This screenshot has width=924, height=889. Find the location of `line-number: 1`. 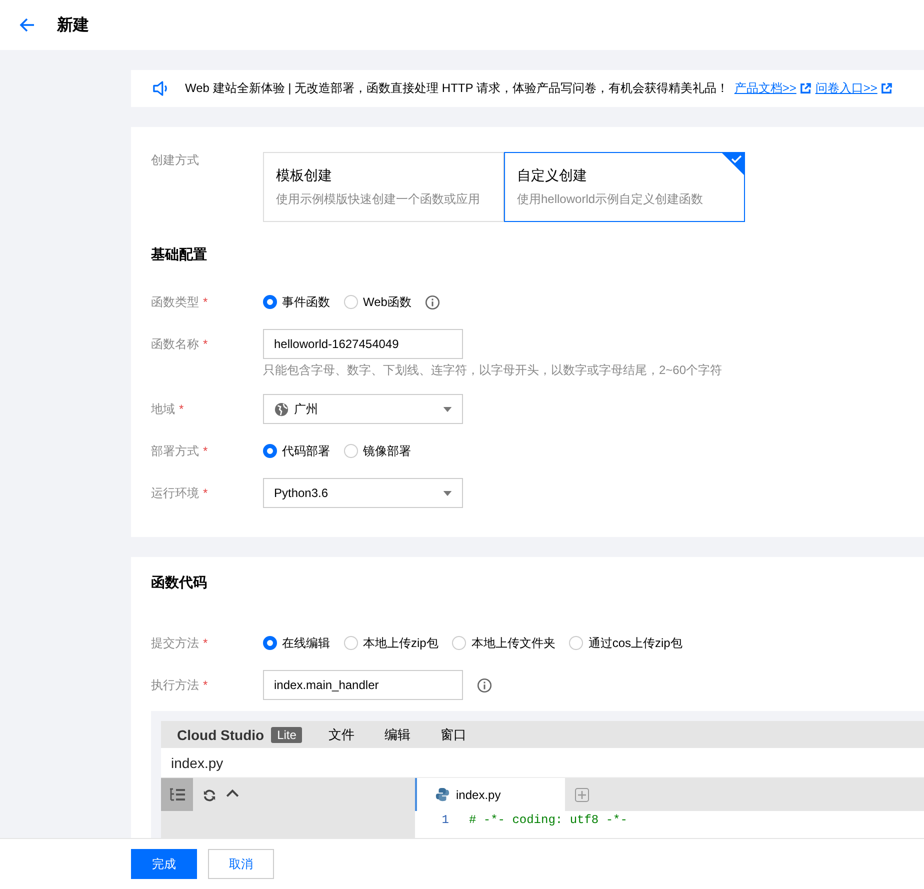

line-number: 1 is located at coordinates (444, 820).